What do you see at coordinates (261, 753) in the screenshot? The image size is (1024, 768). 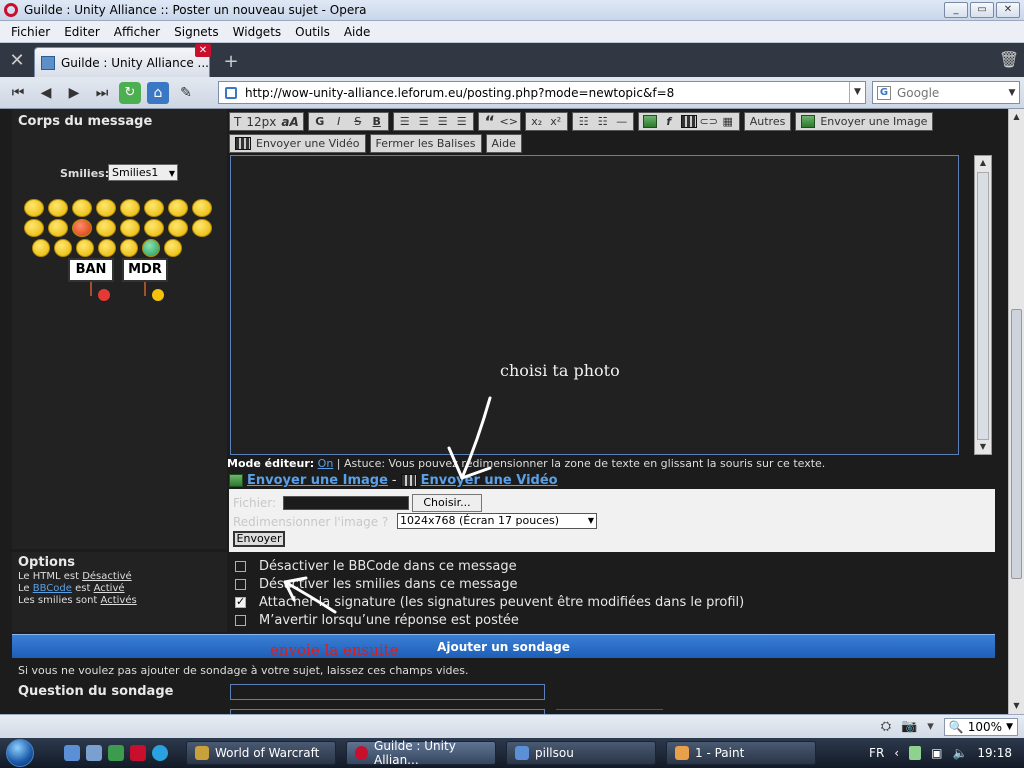 I see `task-wow: World of Warcraft` at bounding box center [261, 753].